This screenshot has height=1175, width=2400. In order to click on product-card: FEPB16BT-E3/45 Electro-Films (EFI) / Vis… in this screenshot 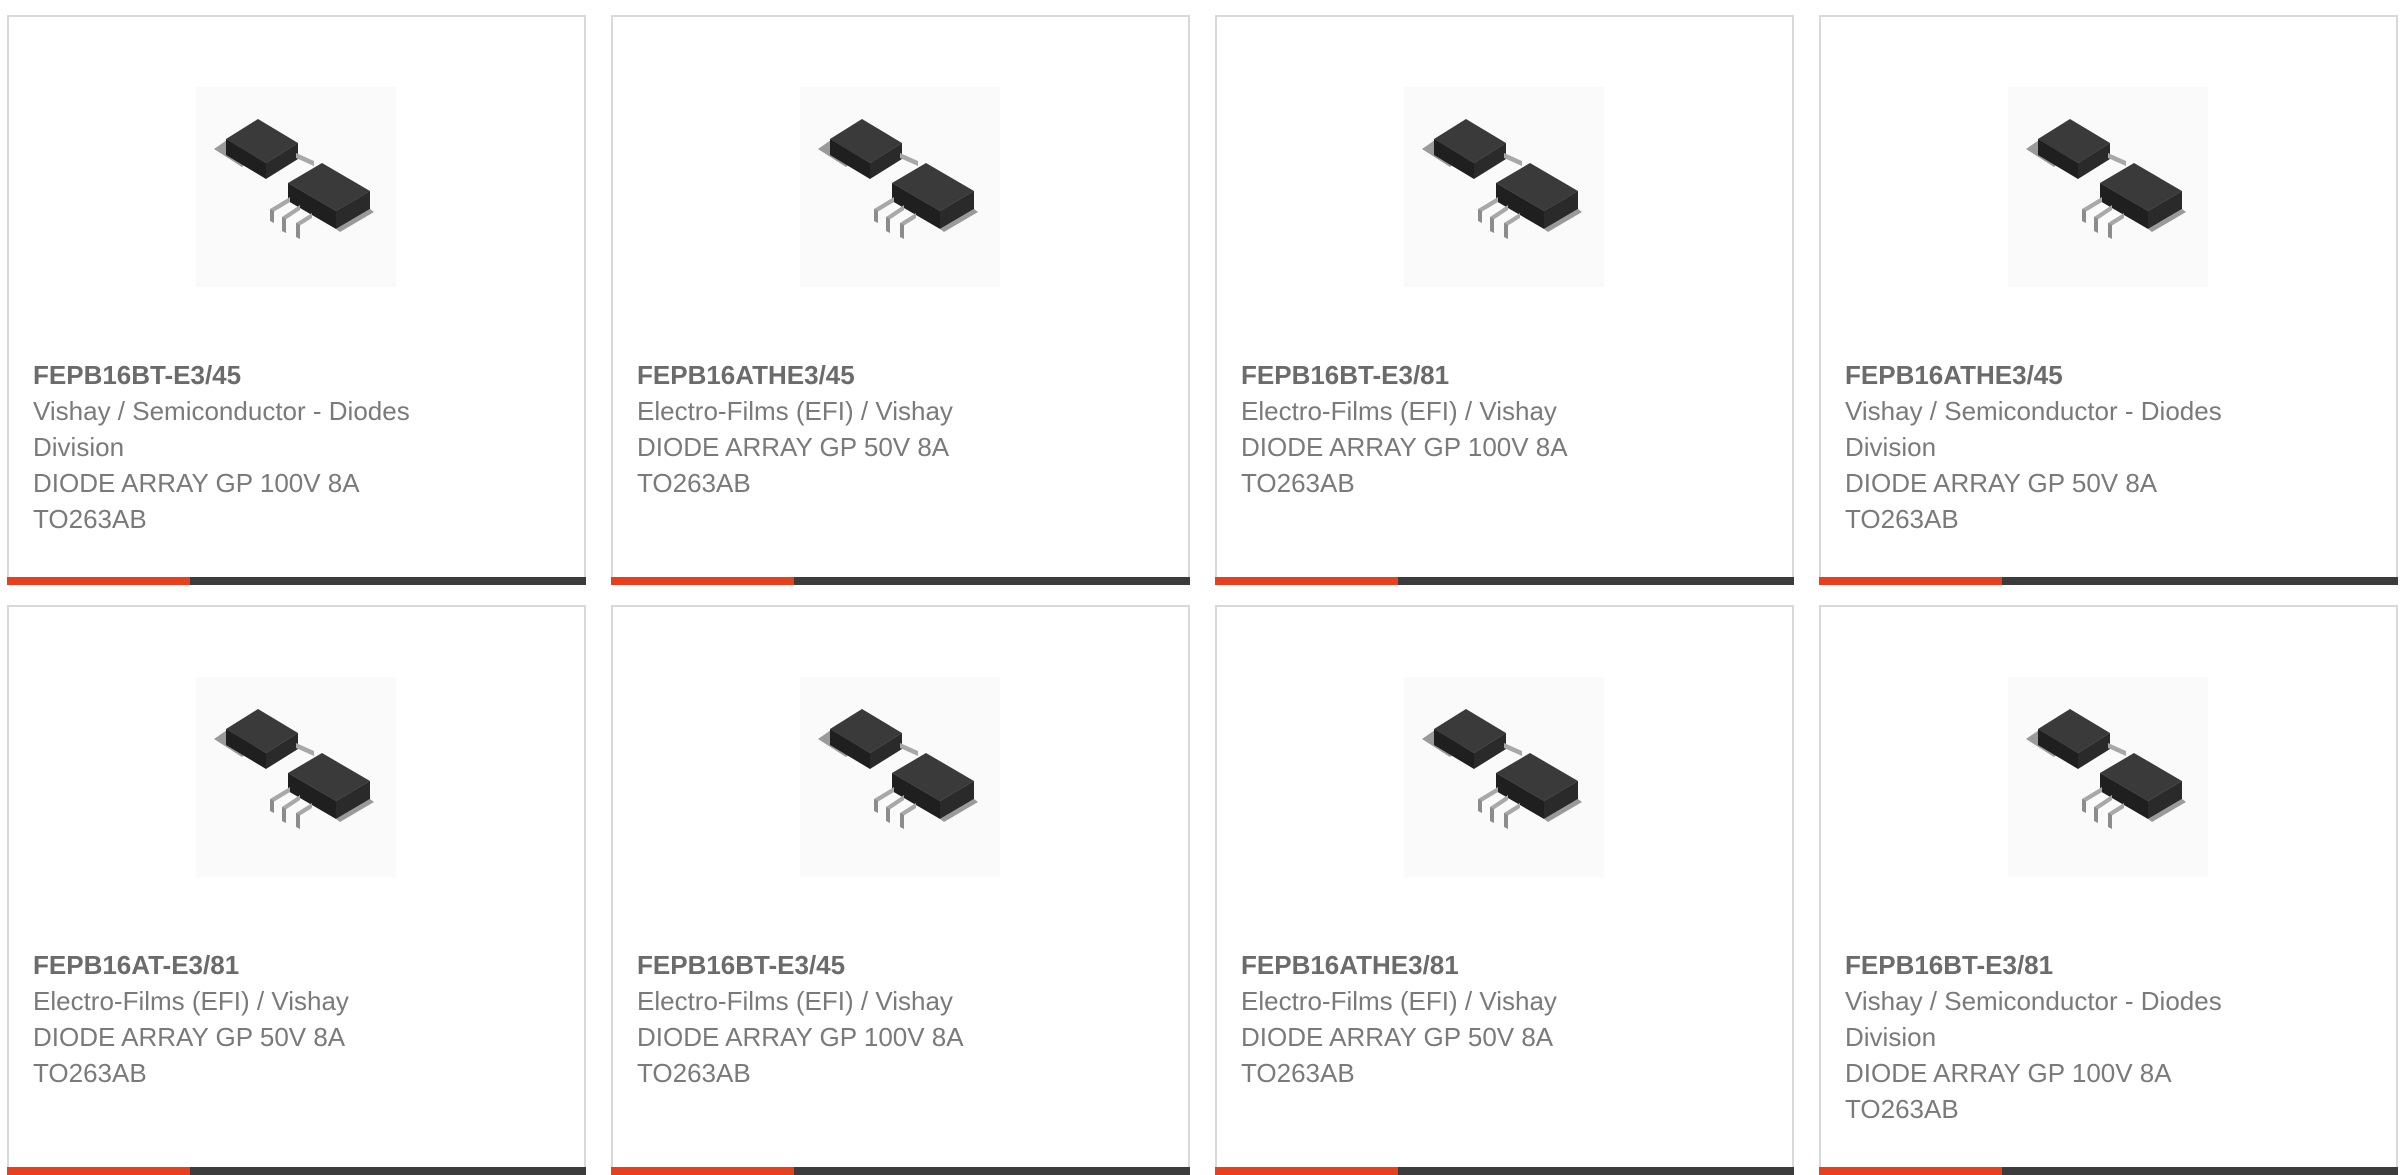, I will do `click(900, 890)`.